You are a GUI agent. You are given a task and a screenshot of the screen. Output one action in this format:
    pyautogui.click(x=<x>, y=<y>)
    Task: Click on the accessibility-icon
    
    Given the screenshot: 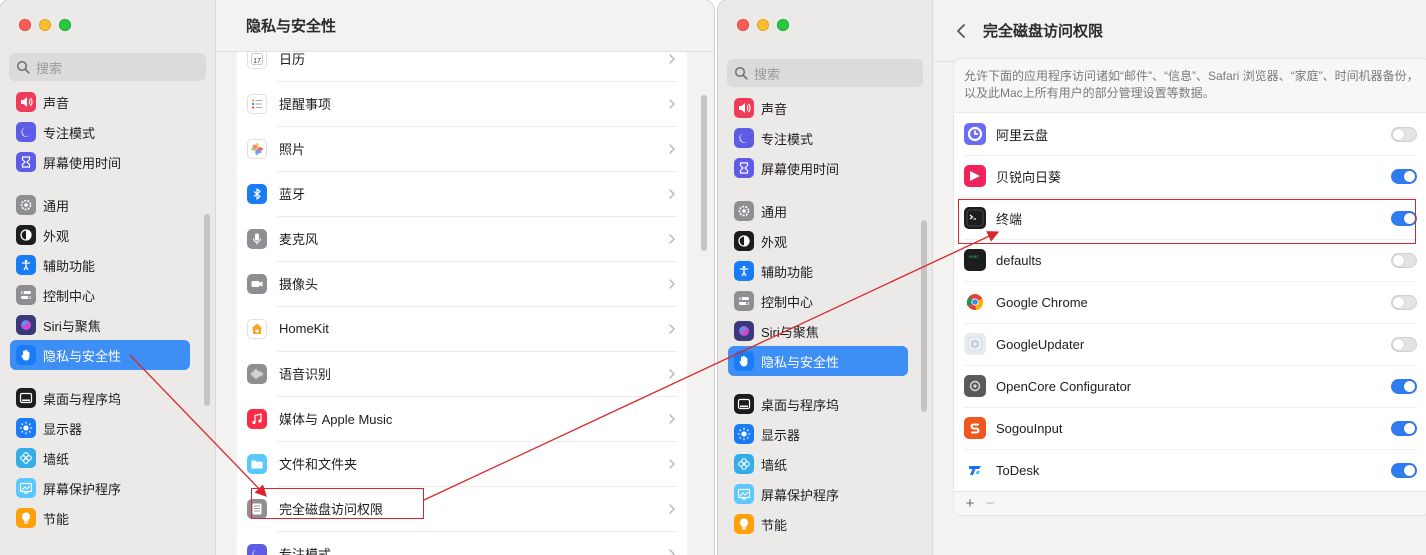 What is the action you would take?
    pyautogui.click(x=26, y=265)
    